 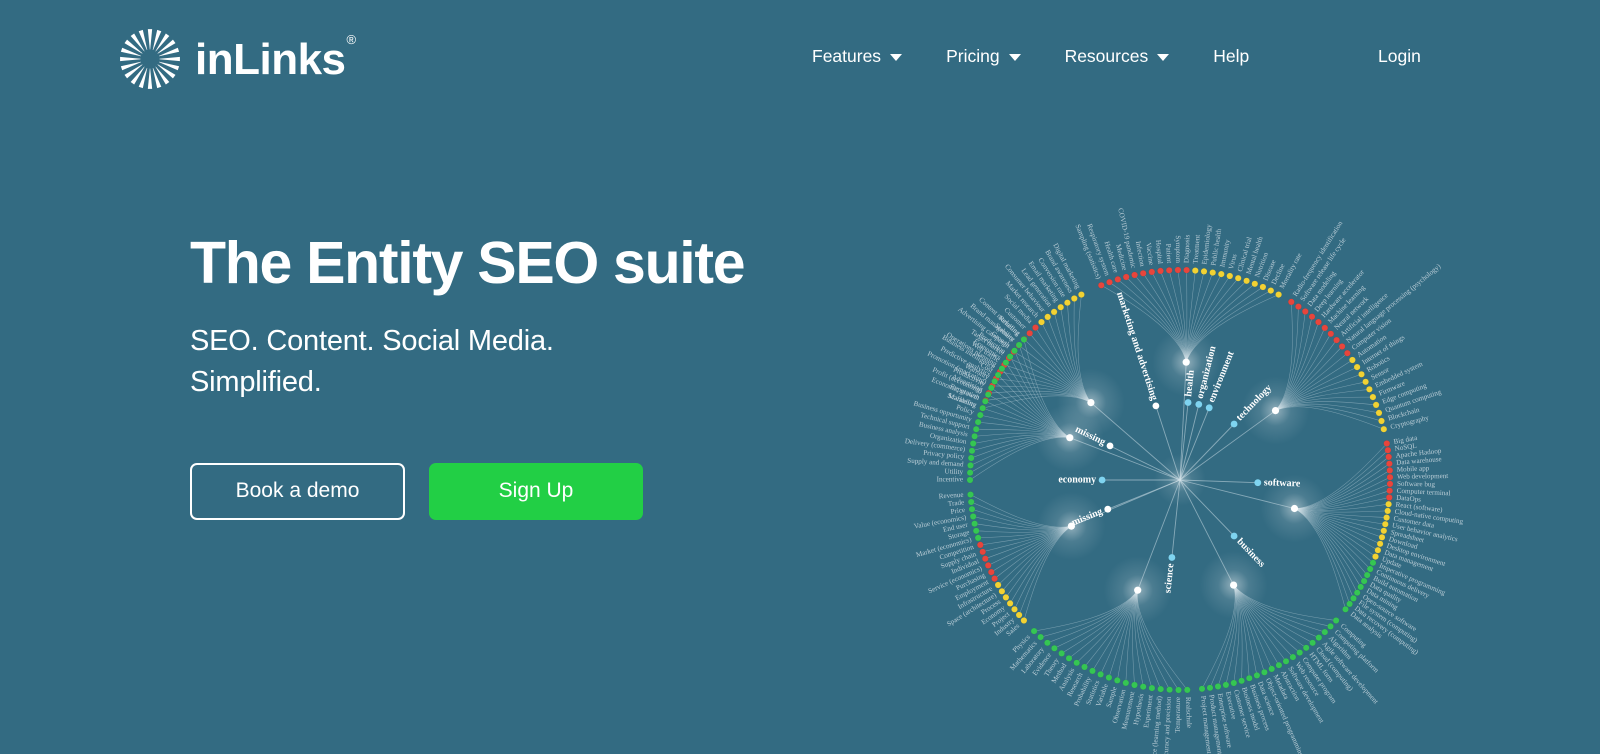 I want to click on svg-text: economy, so click(x=1077, y=479).